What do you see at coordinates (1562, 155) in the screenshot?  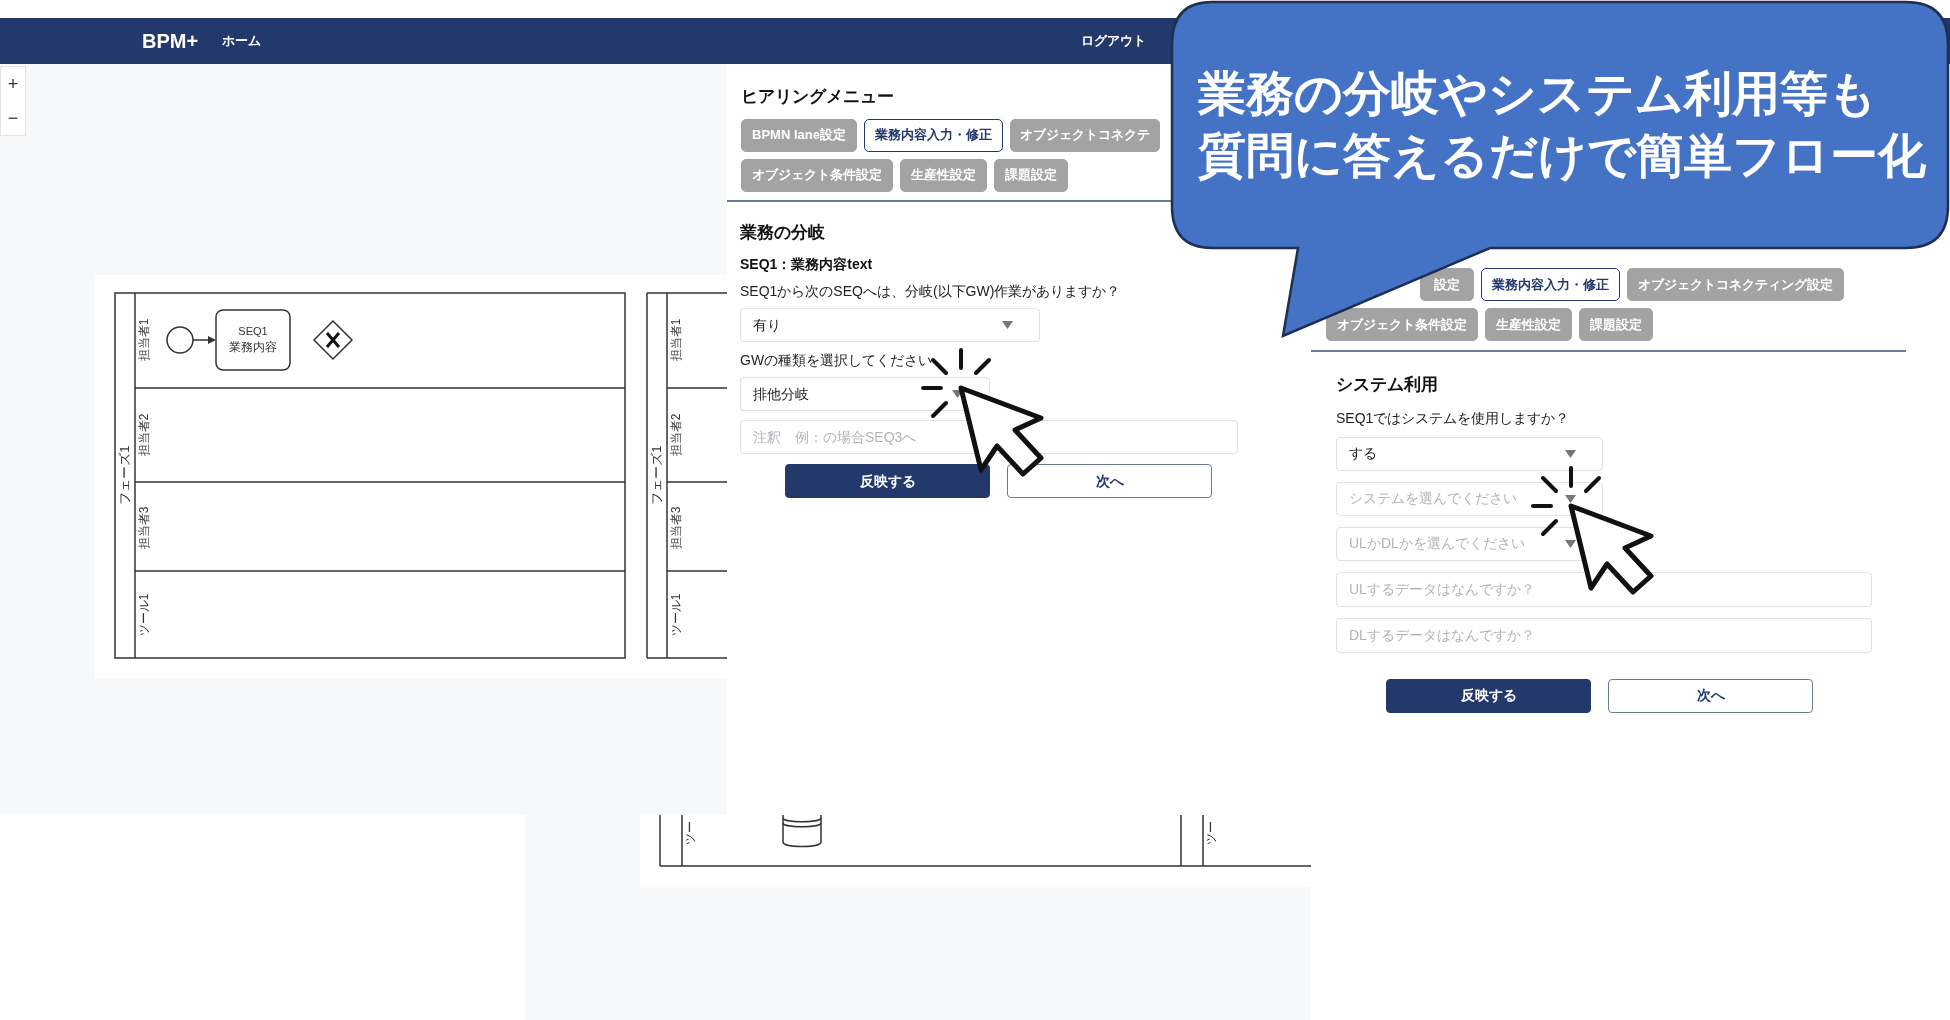 I see `callout-text: 質問に答えるだけで簡単フロー化` at bounding box center [1562, 155].